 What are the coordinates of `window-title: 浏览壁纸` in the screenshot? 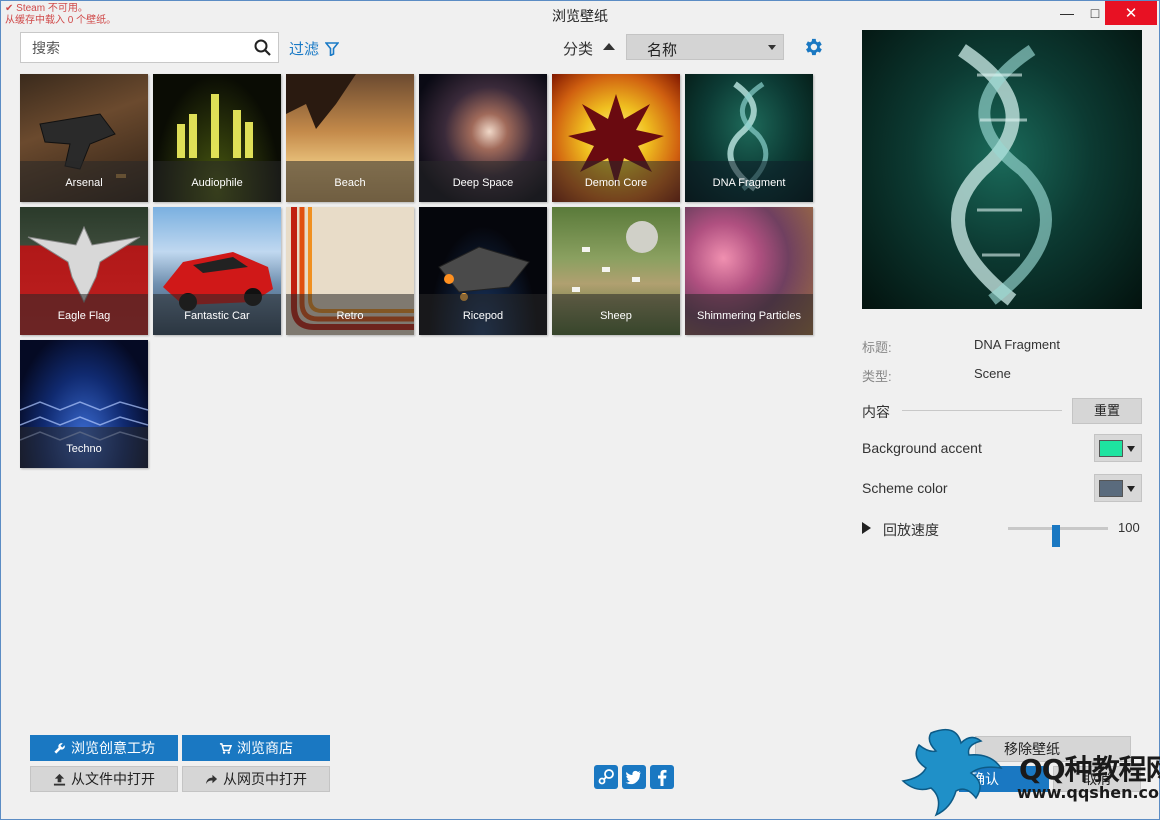 It's located at (580, 16).